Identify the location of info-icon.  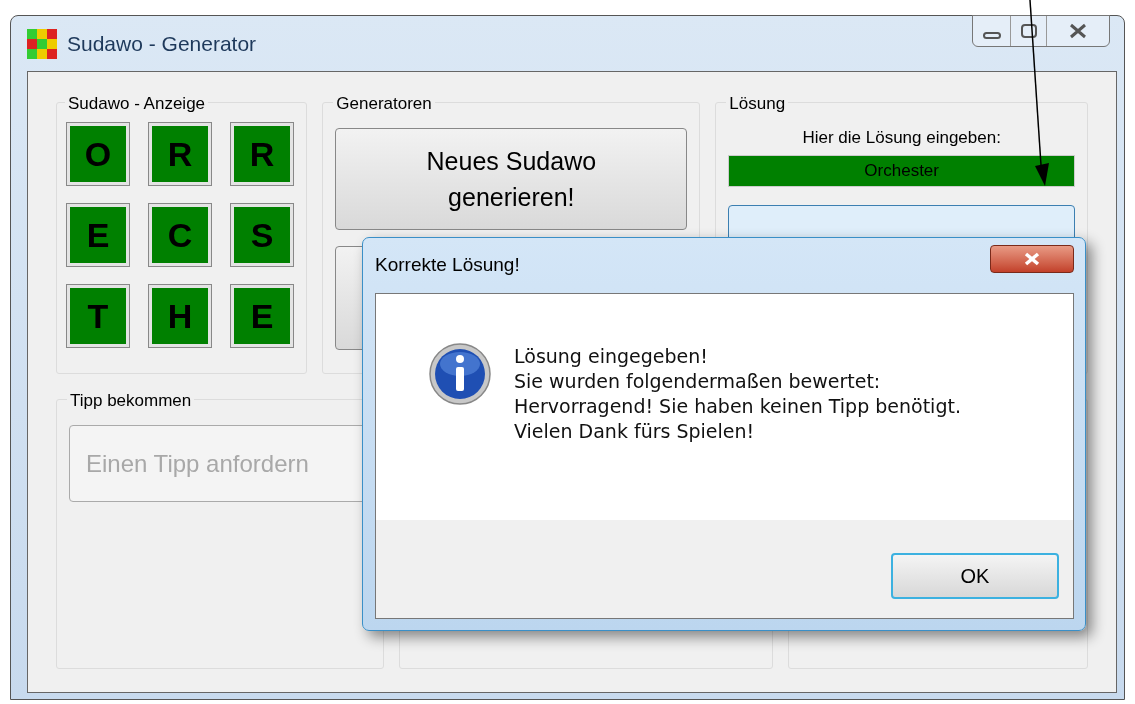
(460, 374).